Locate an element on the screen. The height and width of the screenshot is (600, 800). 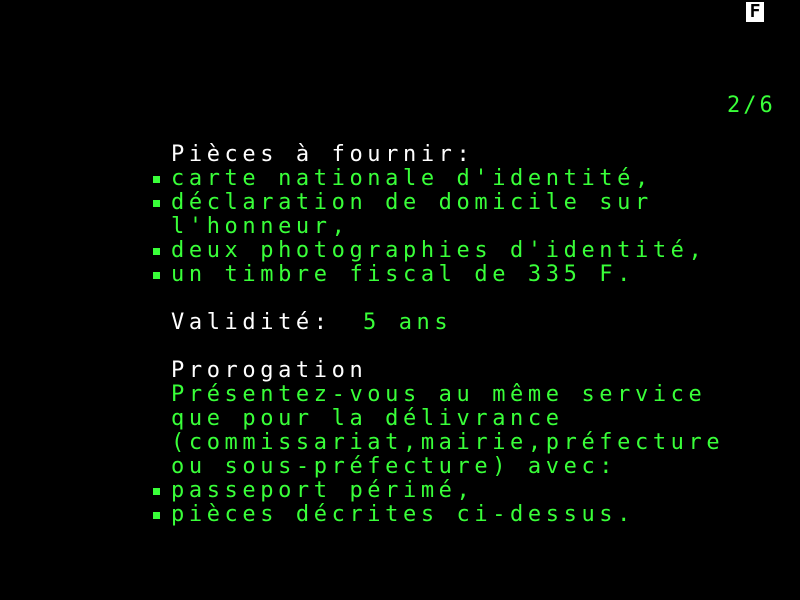
pieces-item: deux photographies d'identité, is located at coordinates (439, 250).